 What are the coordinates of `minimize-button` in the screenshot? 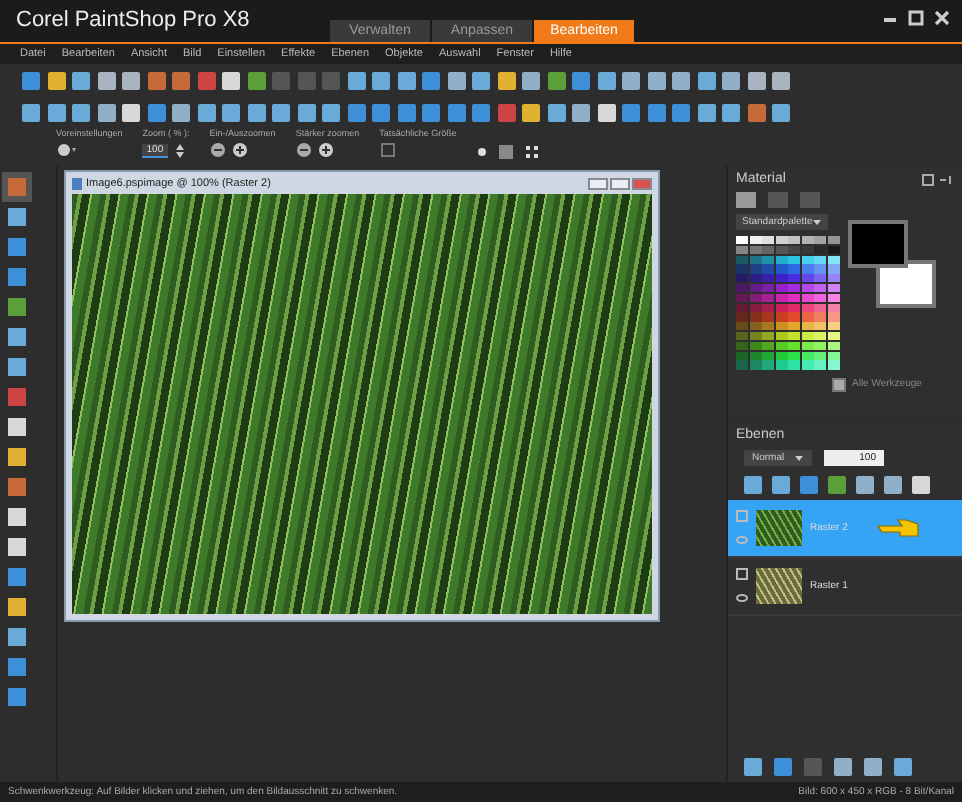 It's located at (598, 183).